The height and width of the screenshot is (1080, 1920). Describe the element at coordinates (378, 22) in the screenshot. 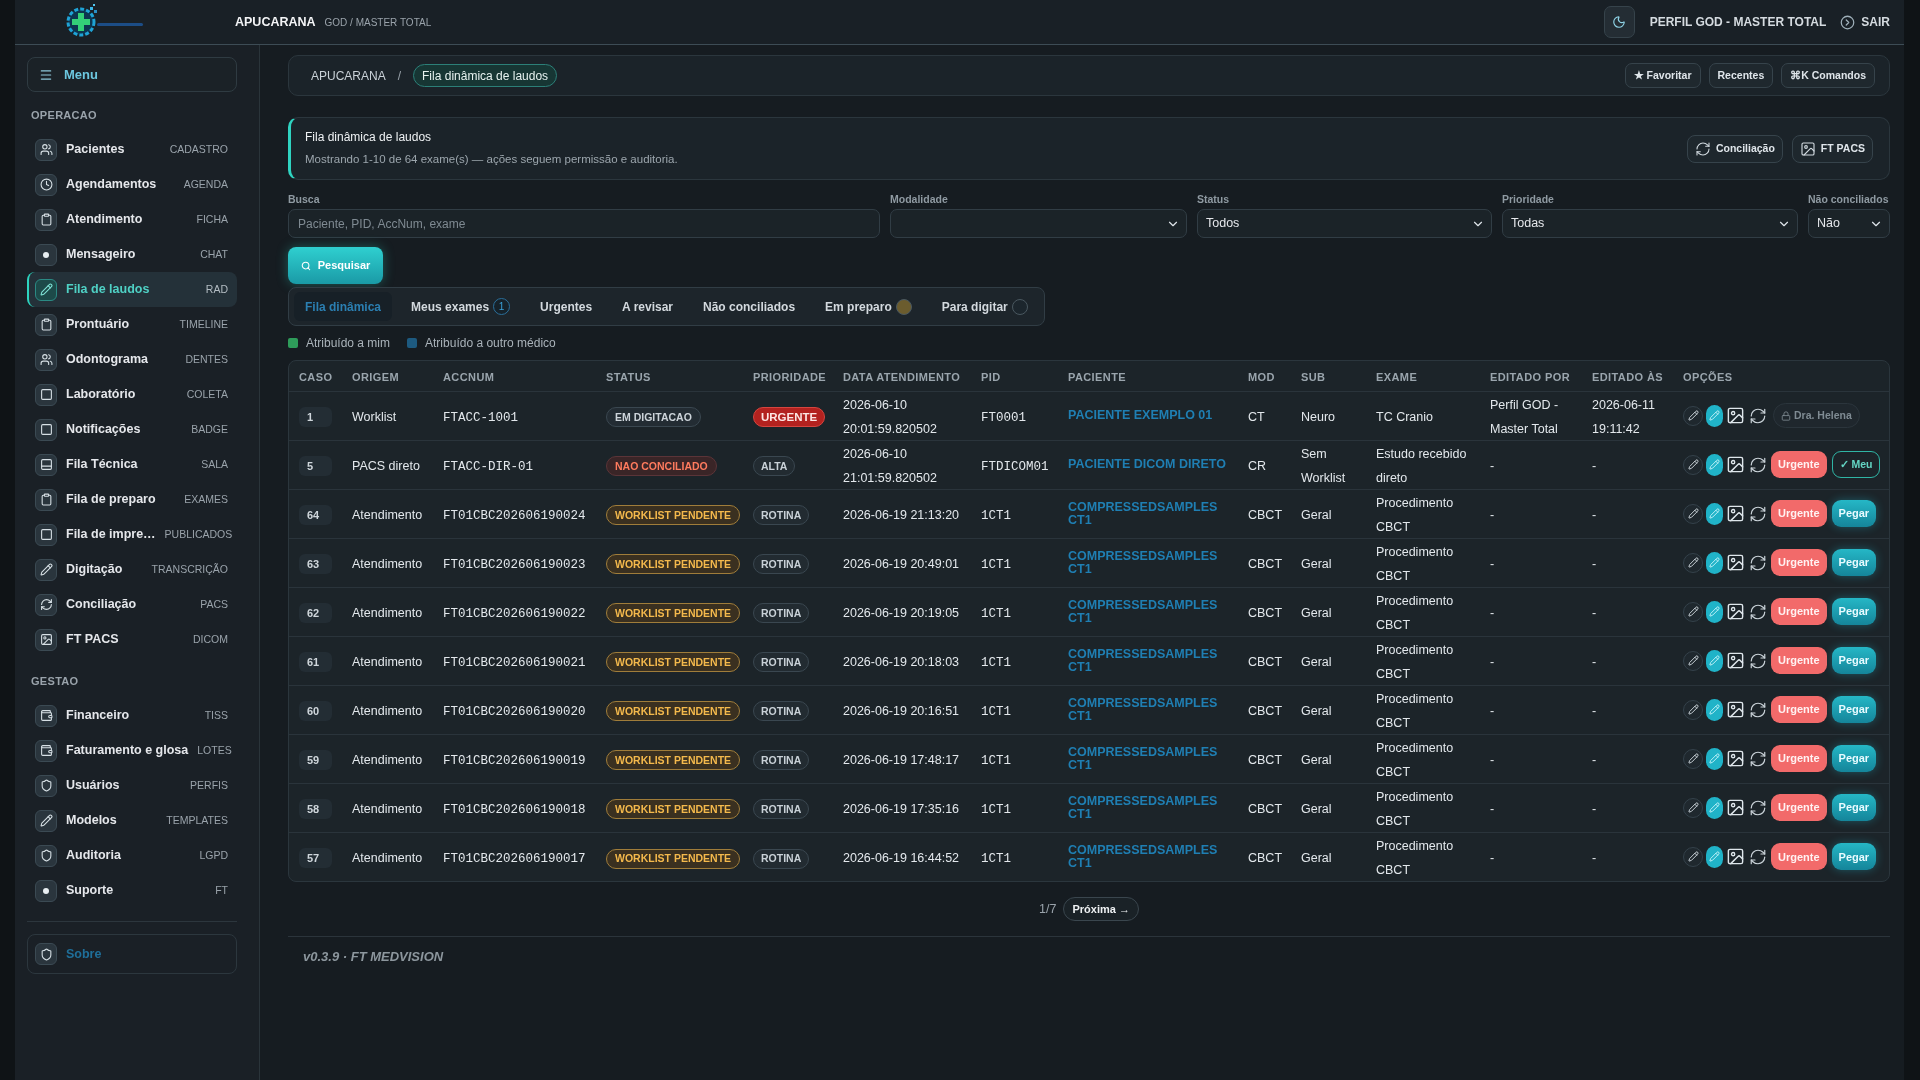

I see `profile-tag: GOD / MASTER TOTAL` at that location.